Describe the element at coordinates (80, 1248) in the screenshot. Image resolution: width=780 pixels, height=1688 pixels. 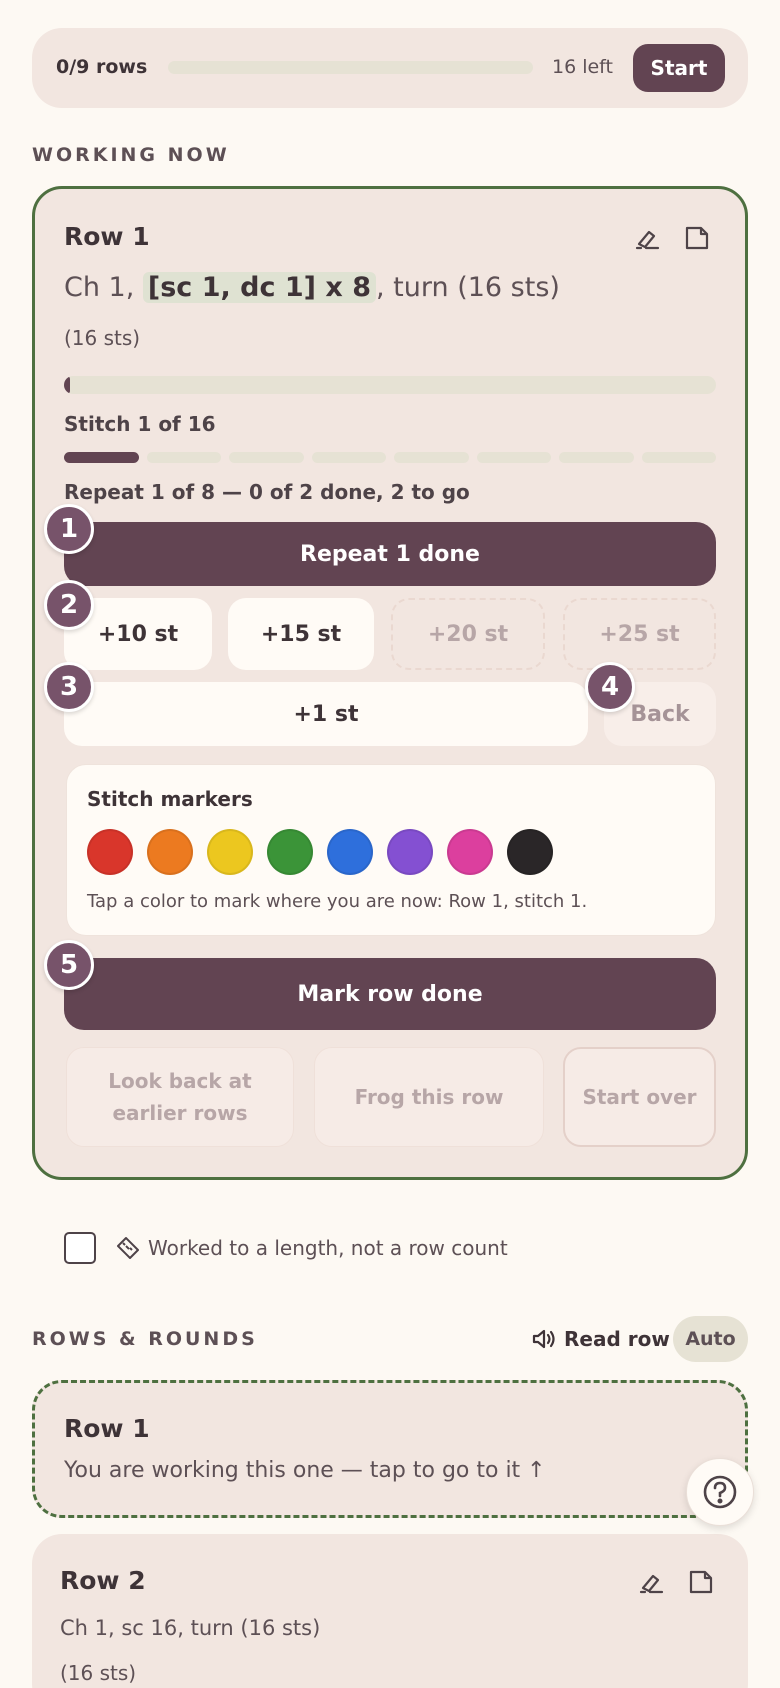
I see `length-mode-checkbox` at that location.